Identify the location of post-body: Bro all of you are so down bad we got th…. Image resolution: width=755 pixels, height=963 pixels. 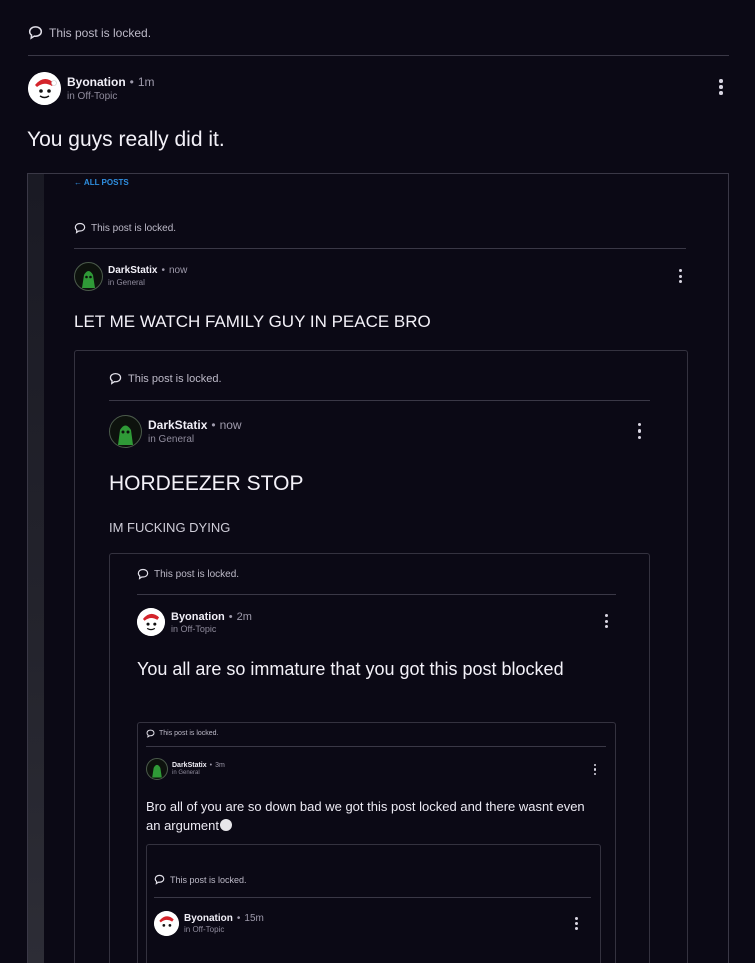
(366, 816).